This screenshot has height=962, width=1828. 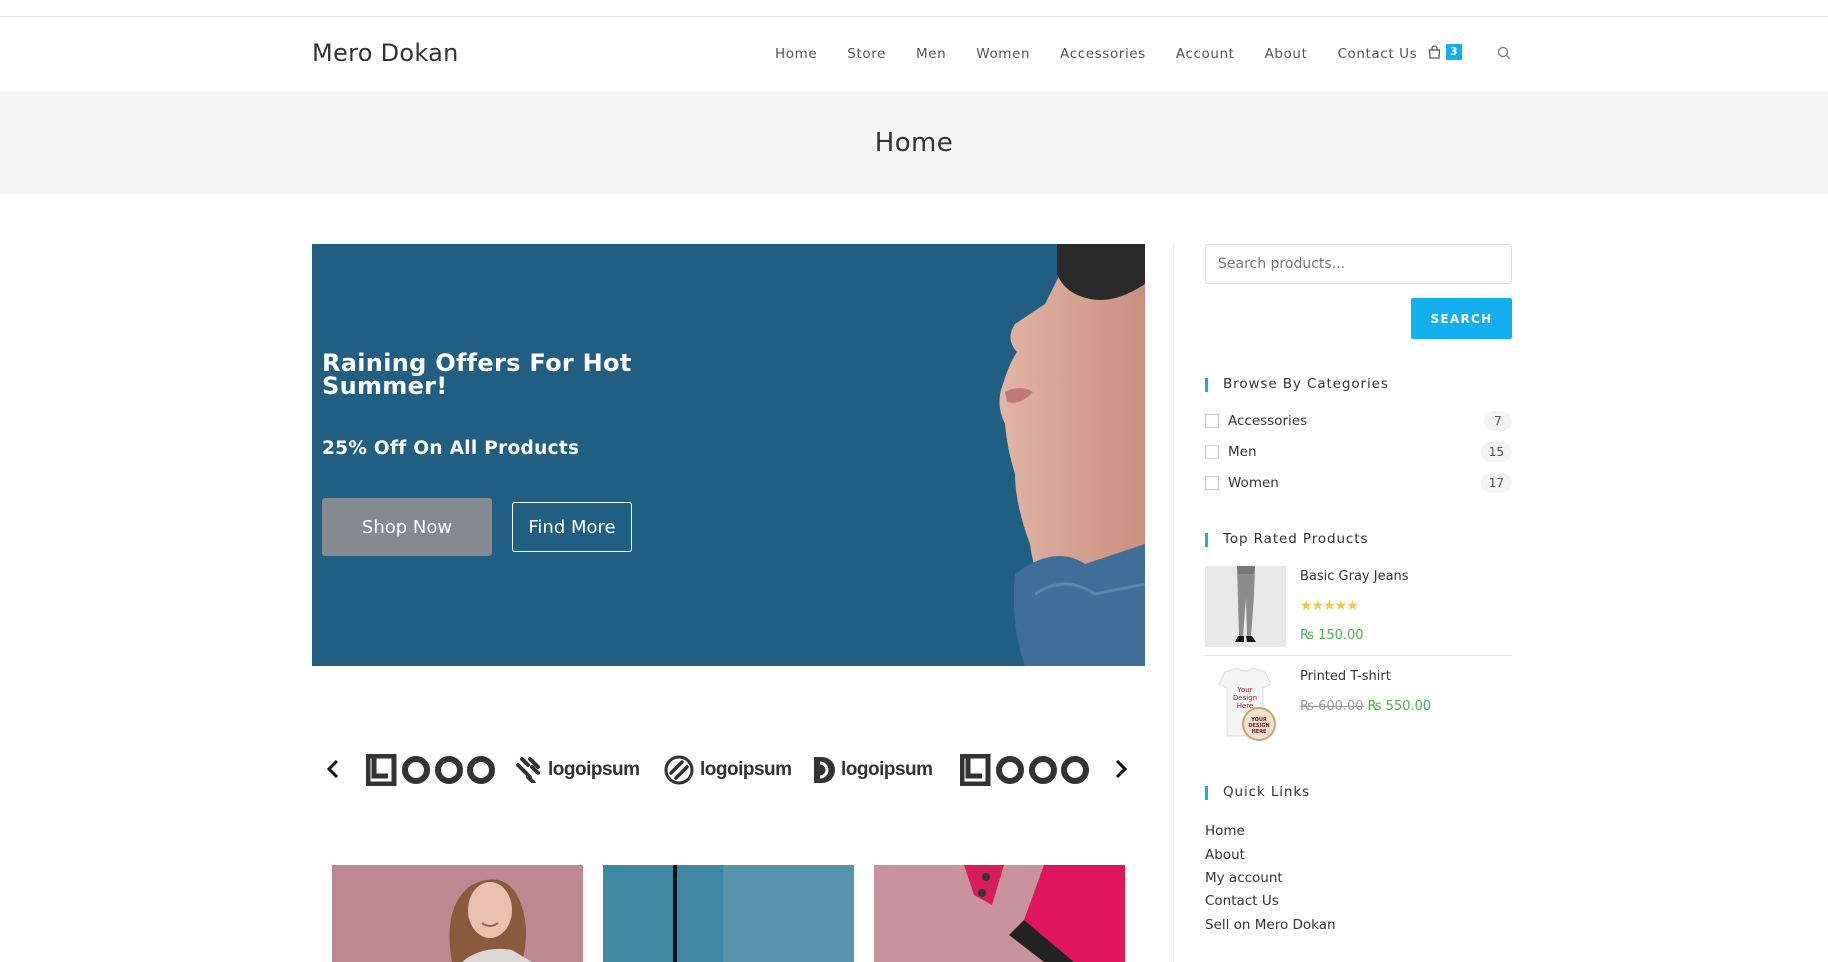 I want to click on nav-women: Women, so click(x=1003, y=54).